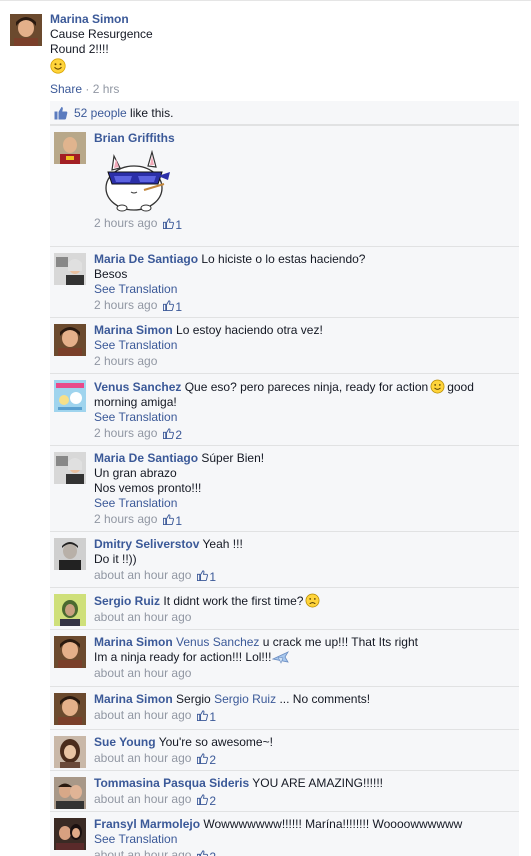  What do you see at coordinates (137, 387) in the screenshot?
I see `comment-author: Venus Sanchez` at bounding box center [137, 387].